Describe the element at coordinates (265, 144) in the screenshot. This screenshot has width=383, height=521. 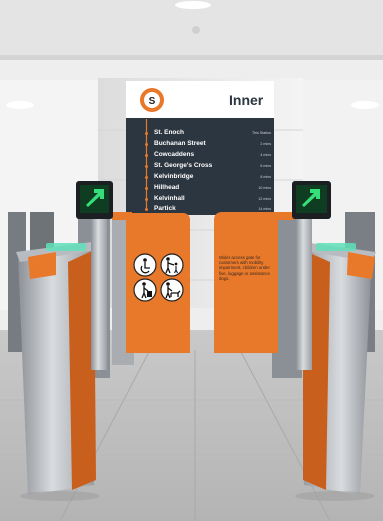
I see `stop-time: 2 mins` at that location.